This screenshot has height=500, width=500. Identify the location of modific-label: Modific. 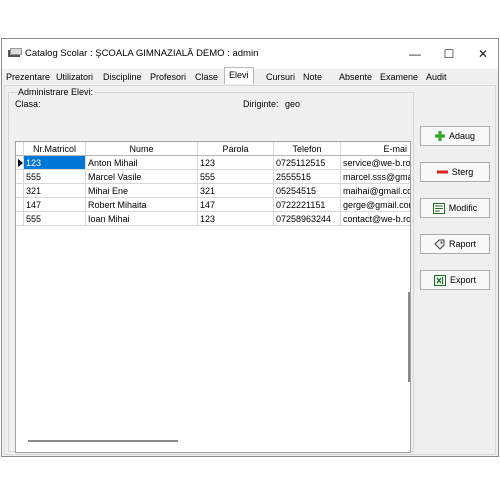
(463, 208).